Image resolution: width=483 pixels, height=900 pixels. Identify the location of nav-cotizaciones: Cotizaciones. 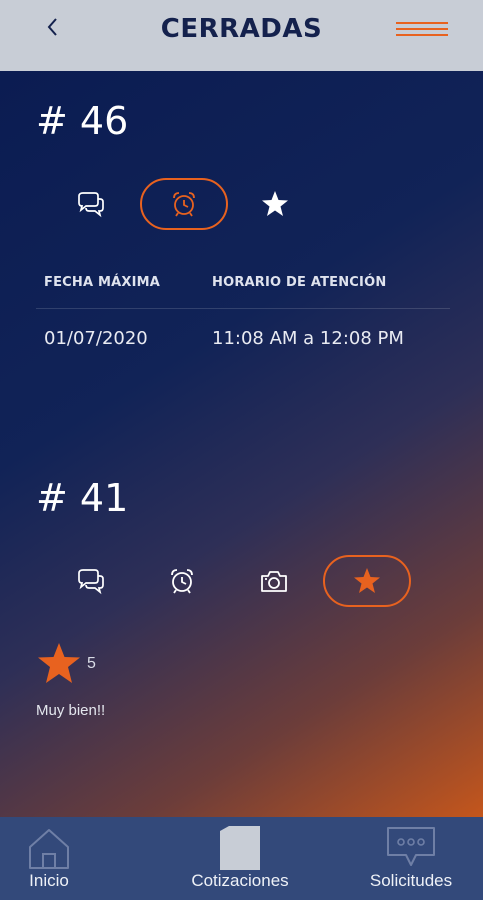
(240, 858).